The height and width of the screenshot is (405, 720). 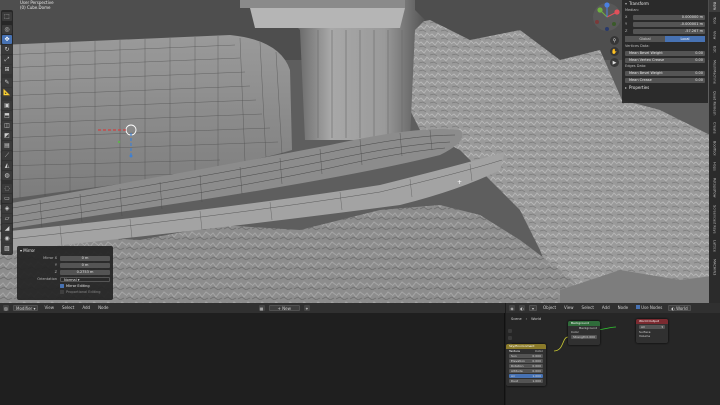 What do you see at coordinates (526, 356) in the screenshot?
I see `texture-param-field: Sun 0.000` at bounding box center [526, 356].